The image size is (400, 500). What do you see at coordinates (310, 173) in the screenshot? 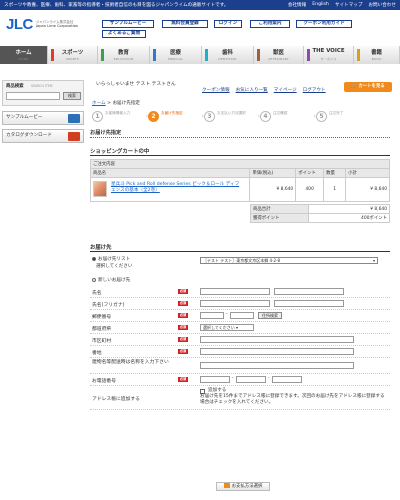
I see `col-points: ポイント` at bounding box center [310, 173].